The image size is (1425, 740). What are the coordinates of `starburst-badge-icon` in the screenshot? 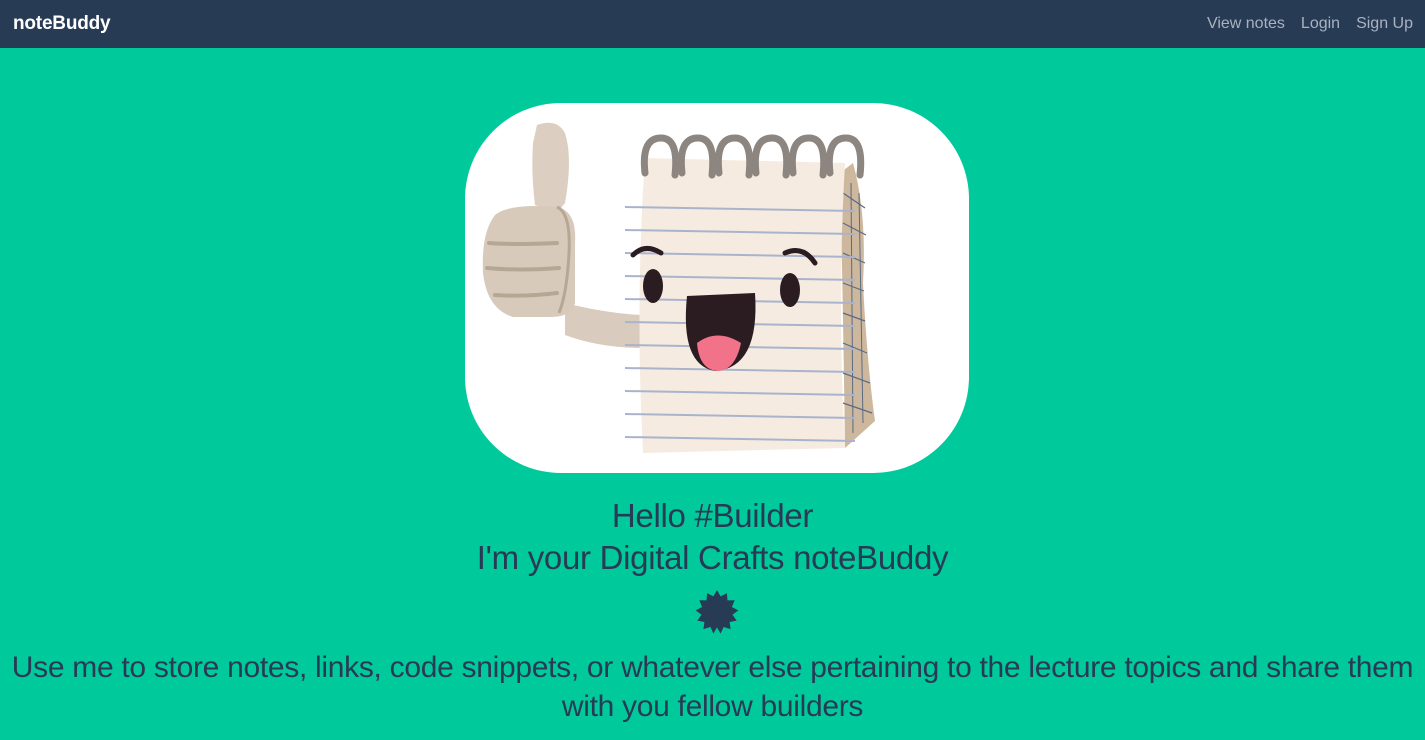 It's located at (717, 612).